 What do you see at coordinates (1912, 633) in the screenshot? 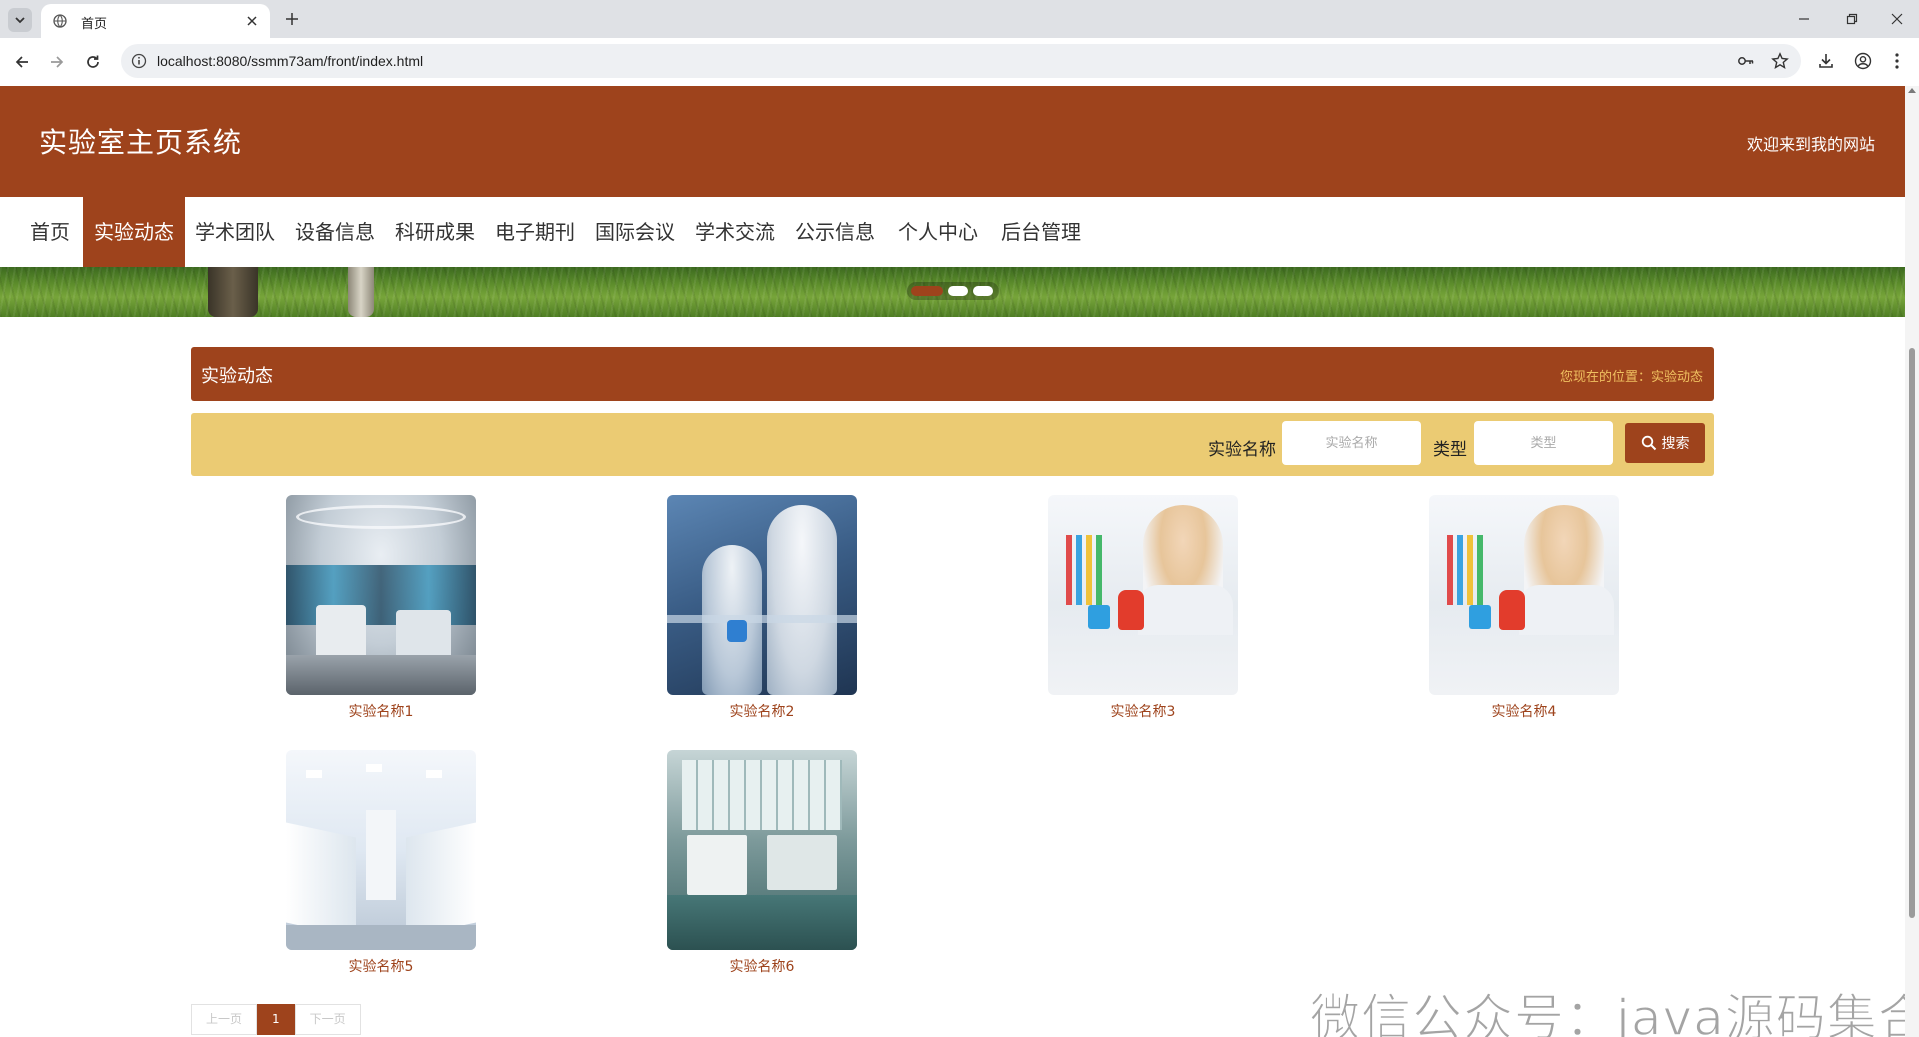
I see `scroll-thumb` at bounding box center [1912, 633].